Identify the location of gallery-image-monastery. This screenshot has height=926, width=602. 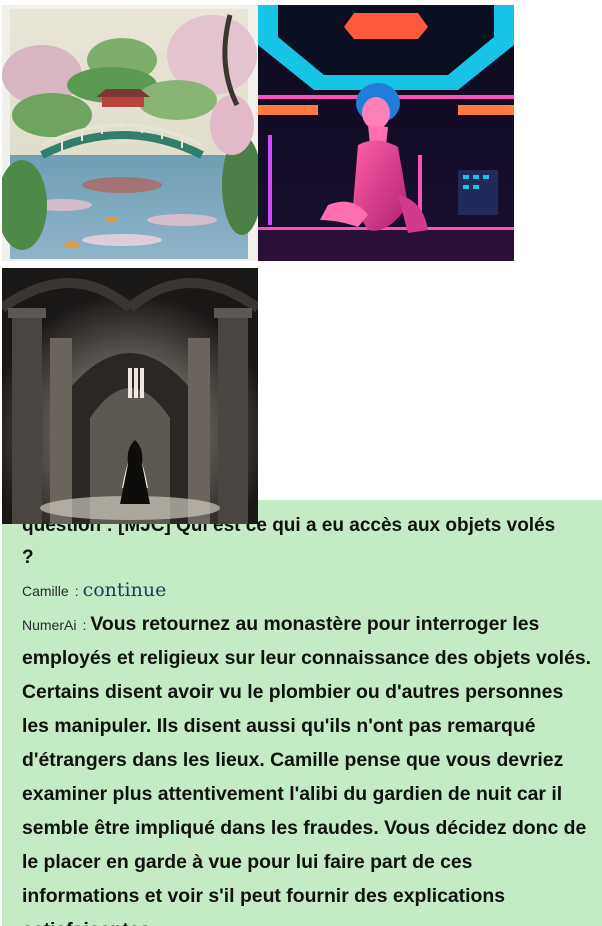
(130, 396).